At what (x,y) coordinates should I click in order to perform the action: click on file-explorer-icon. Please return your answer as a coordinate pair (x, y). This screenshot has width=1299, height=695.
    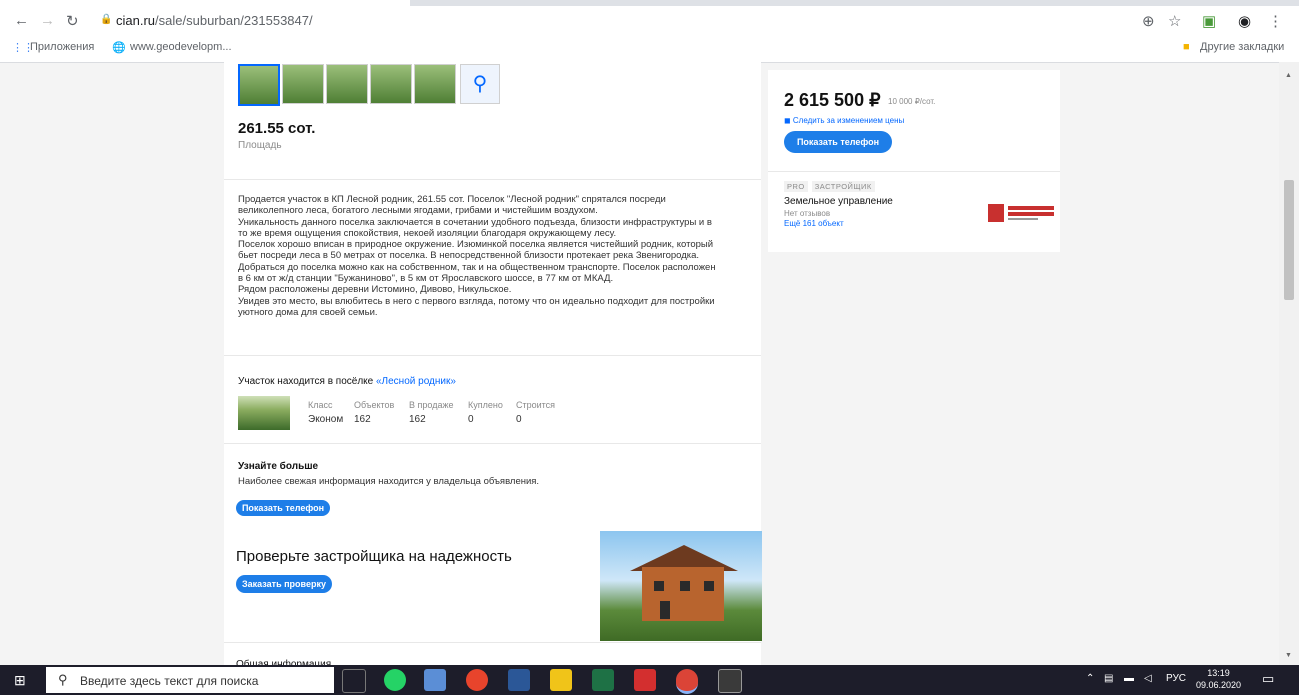
    Looking at the image, I should click on (561, 680).